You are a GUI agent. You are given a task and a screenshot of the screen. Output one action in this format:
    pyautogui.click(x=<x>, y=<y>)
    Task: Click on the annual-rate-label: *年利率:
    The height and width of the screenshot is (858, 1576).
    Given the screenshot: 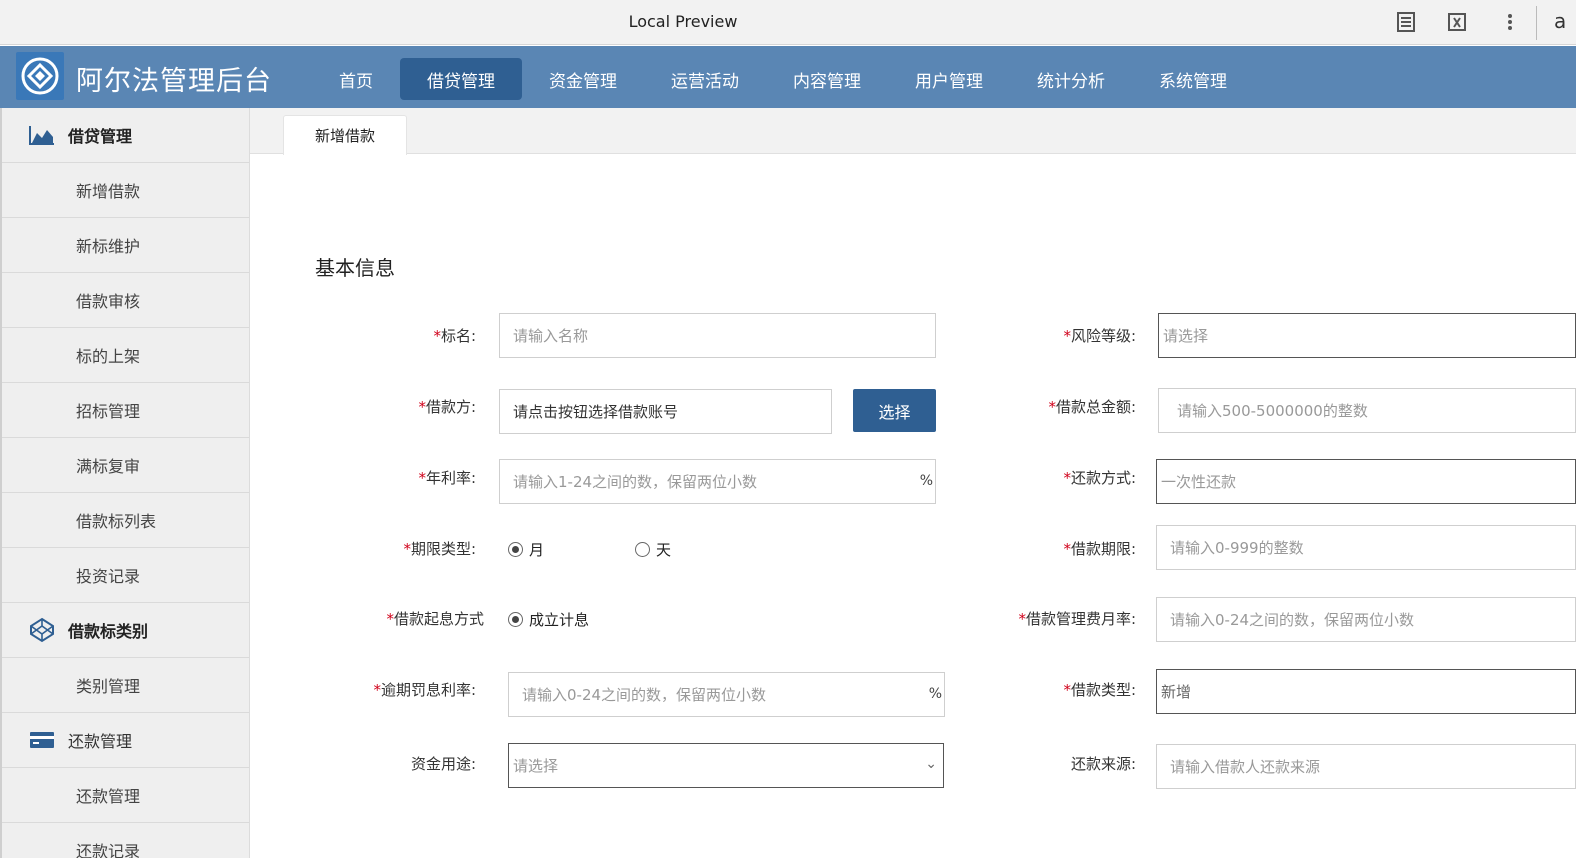 What is the action you would take?
    pyautogui.click(x=447, y=478)
    